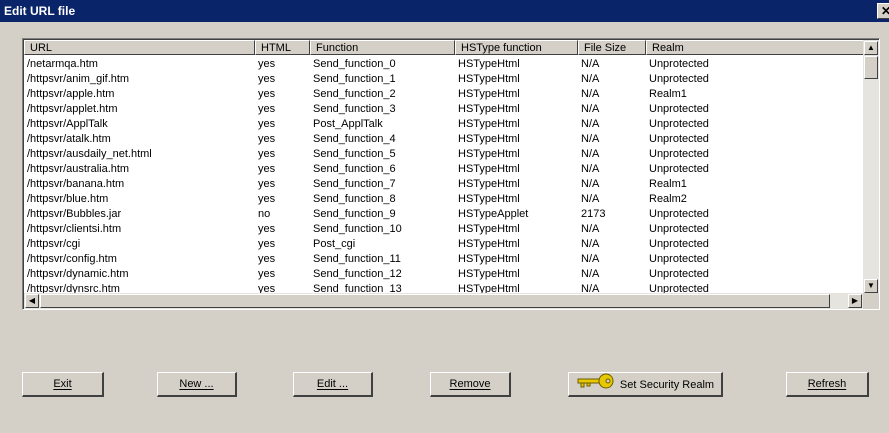  I want to click on vertical-scrollbar: ▲ ▼, so click(871, 167).